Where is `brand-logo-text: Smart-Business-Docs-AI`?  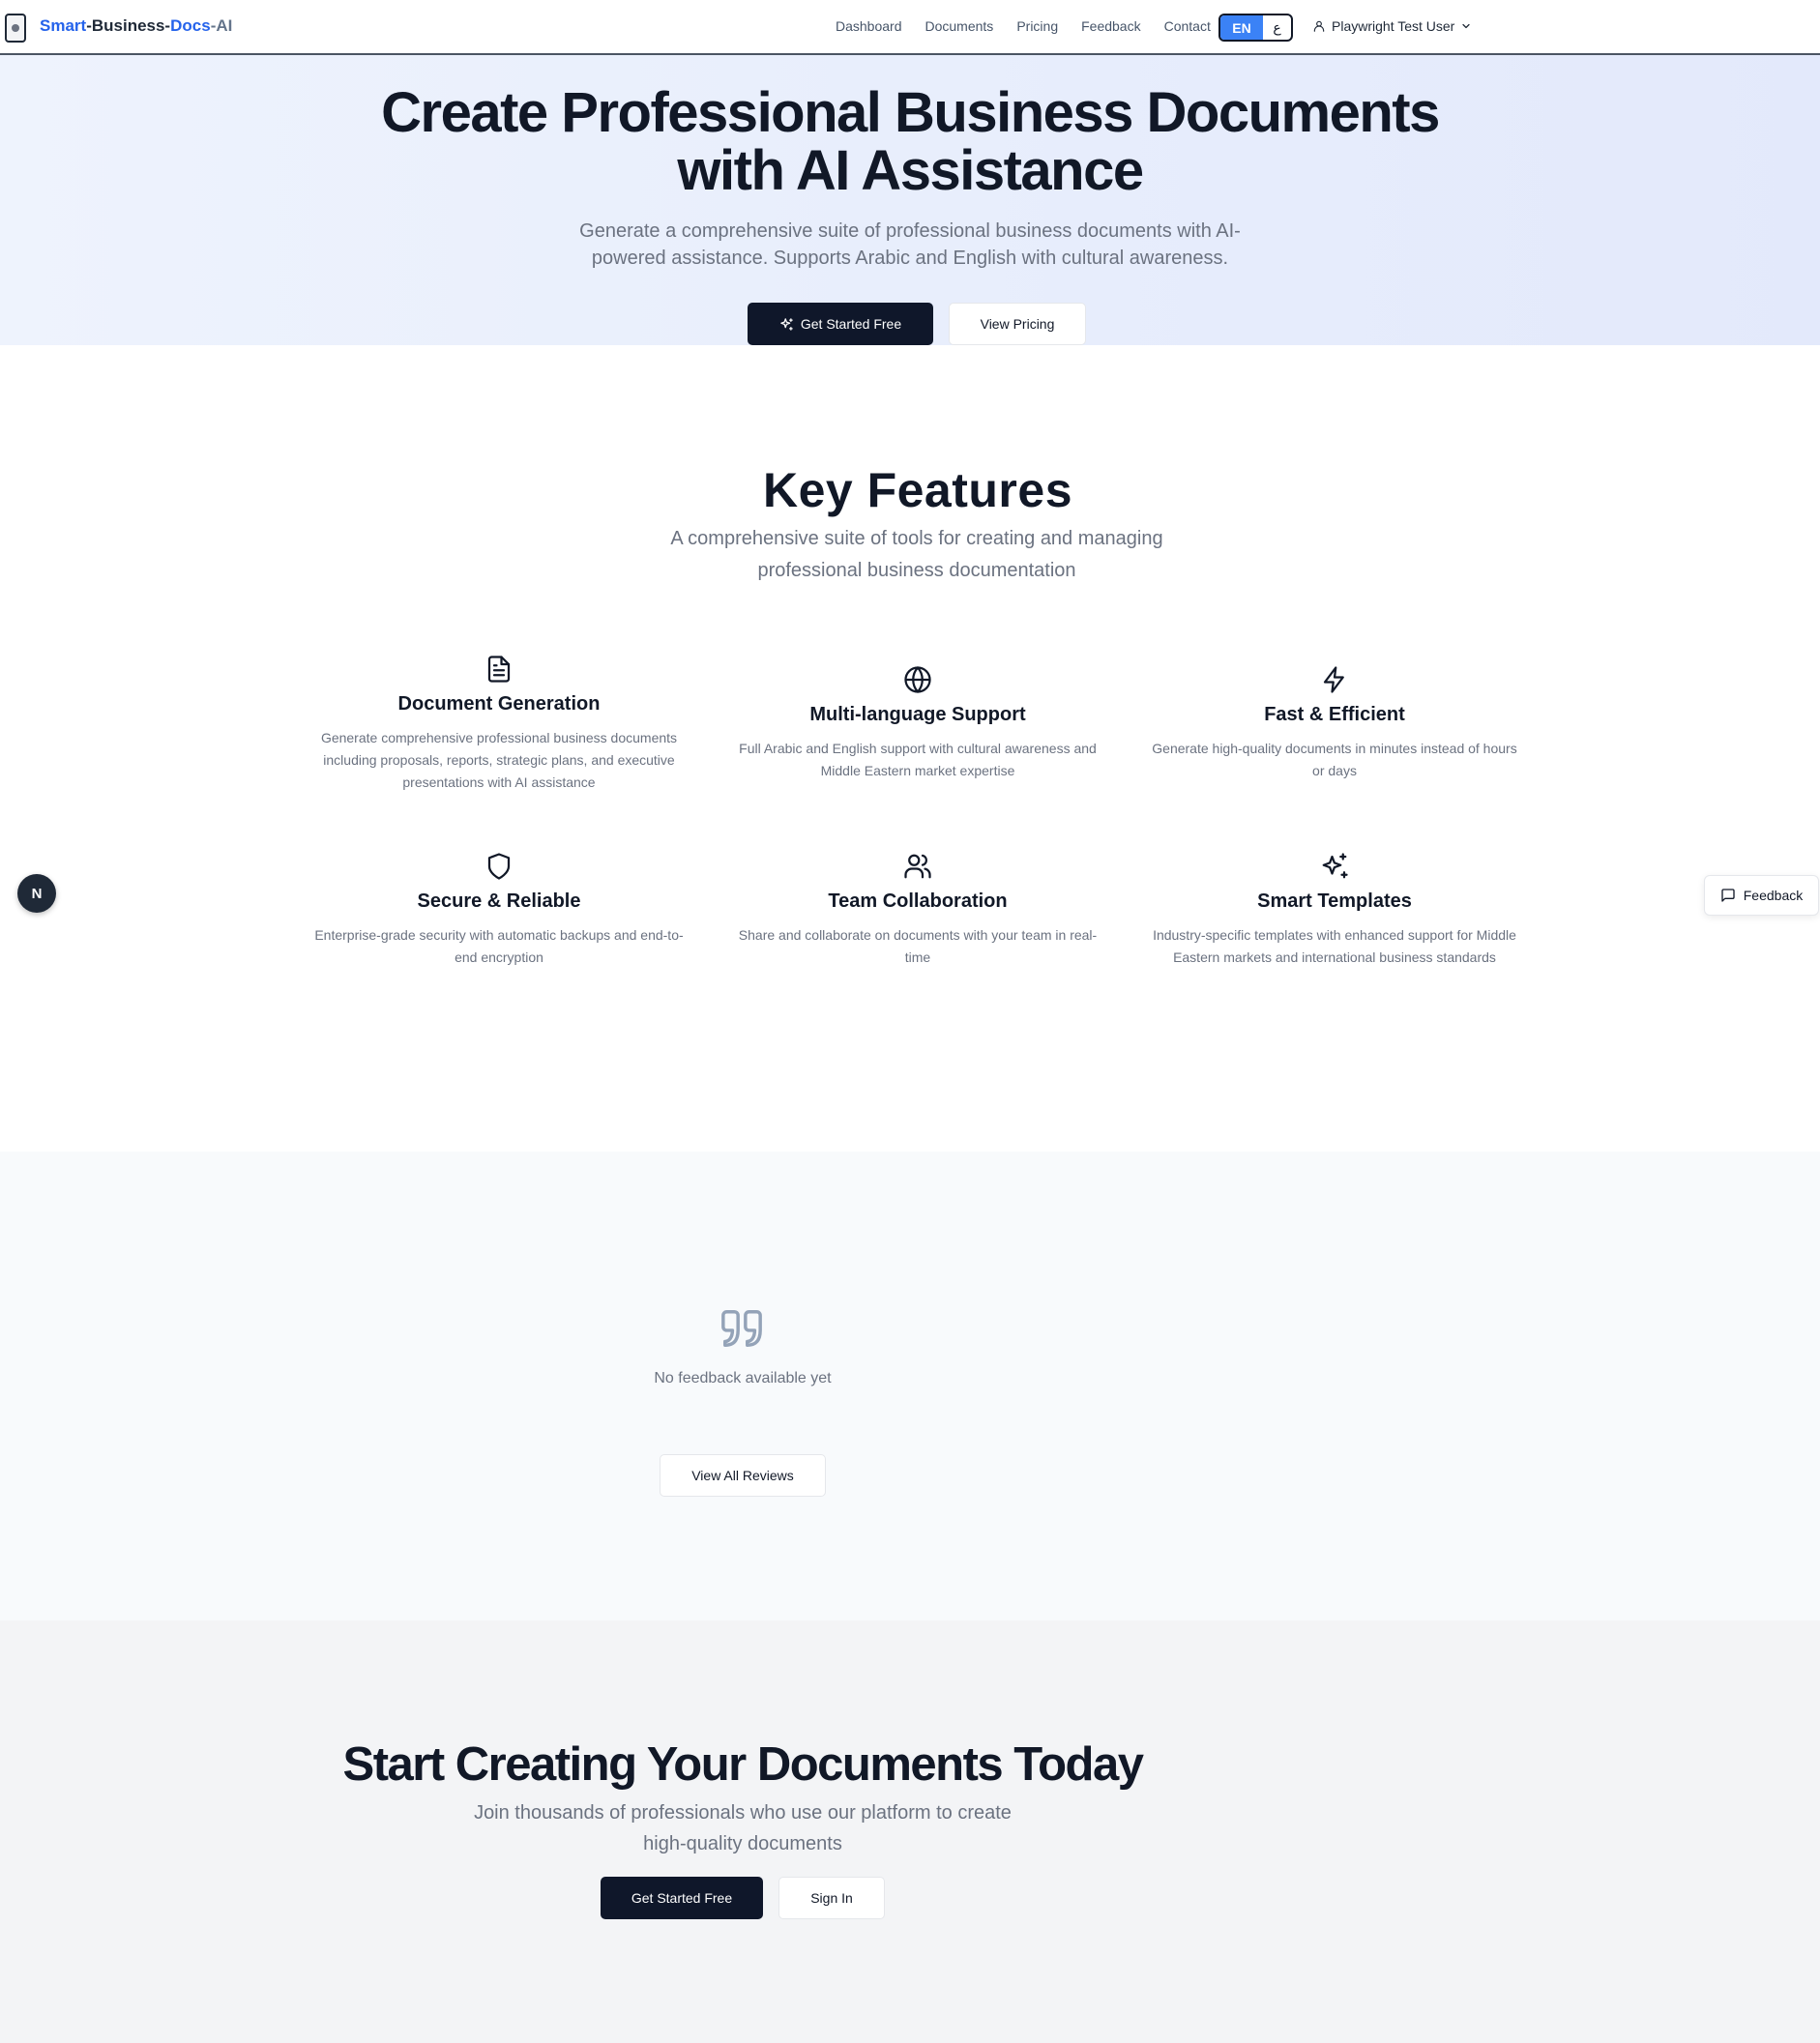
brand-logo-text: Smart-Business-Docs-AI is located at coordinates (136, 26).